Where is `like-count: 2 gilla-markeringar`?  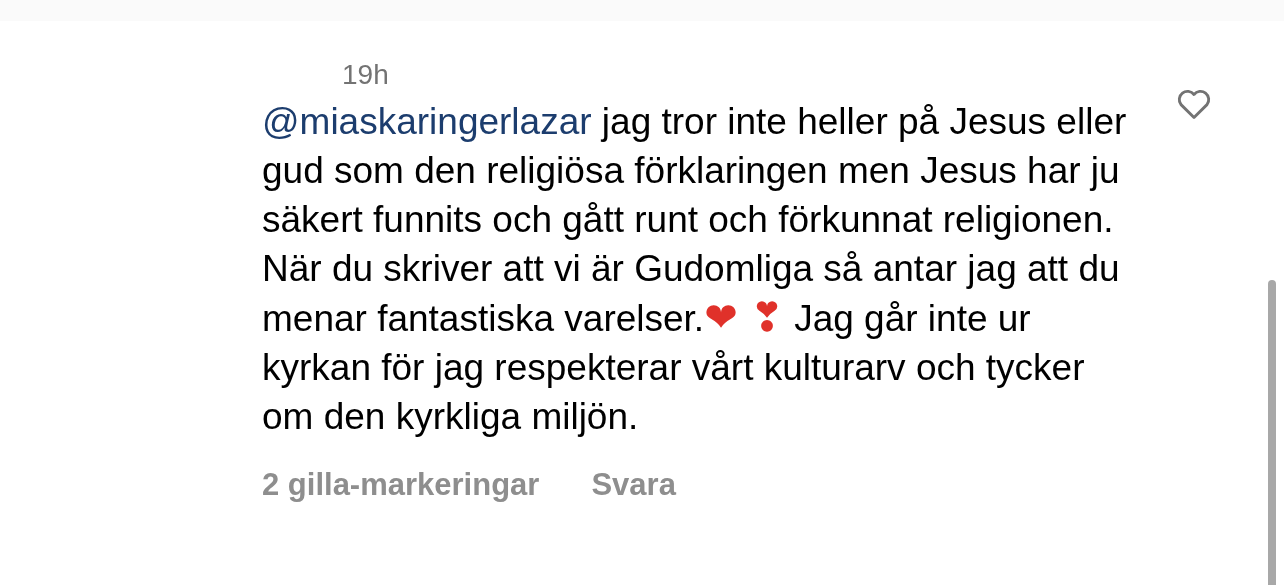
like-count: 2 gilla-markeringar is located at coordinates (401, 485).